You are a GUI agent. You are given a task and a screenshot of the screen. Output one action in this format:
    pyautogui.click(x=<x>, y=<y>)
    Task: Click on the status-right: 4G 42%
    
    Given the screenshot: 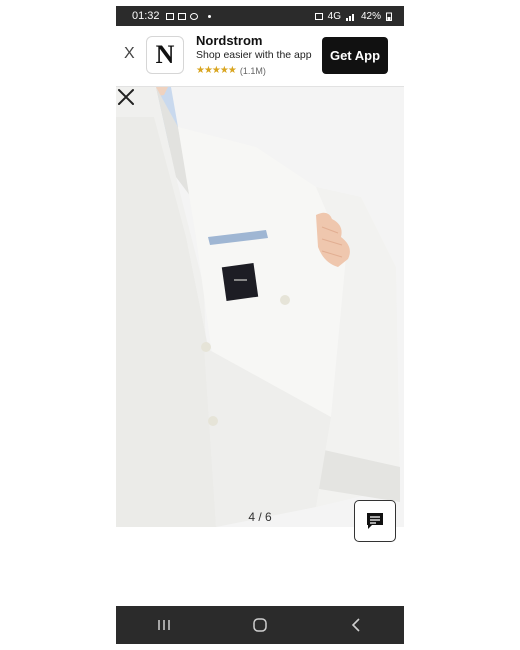 What is the action you would take?
    pyautogui.click(x=353, y=16)
    